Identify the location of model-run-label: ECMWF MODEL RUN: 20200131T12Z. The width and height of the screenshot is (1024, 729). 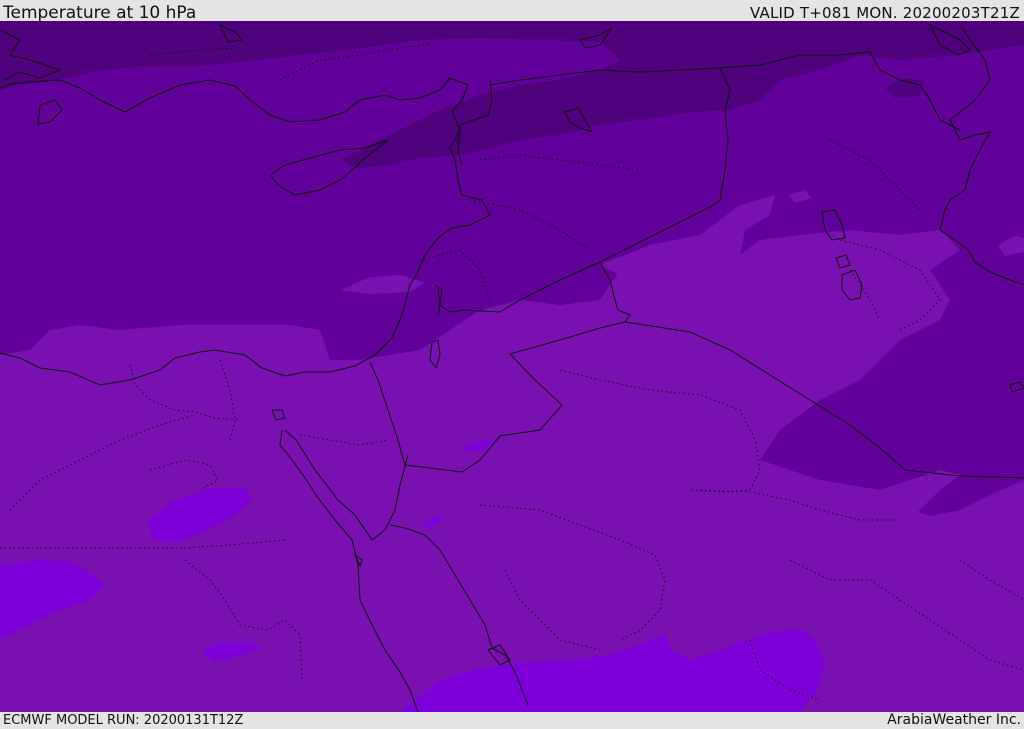
(123, 720).